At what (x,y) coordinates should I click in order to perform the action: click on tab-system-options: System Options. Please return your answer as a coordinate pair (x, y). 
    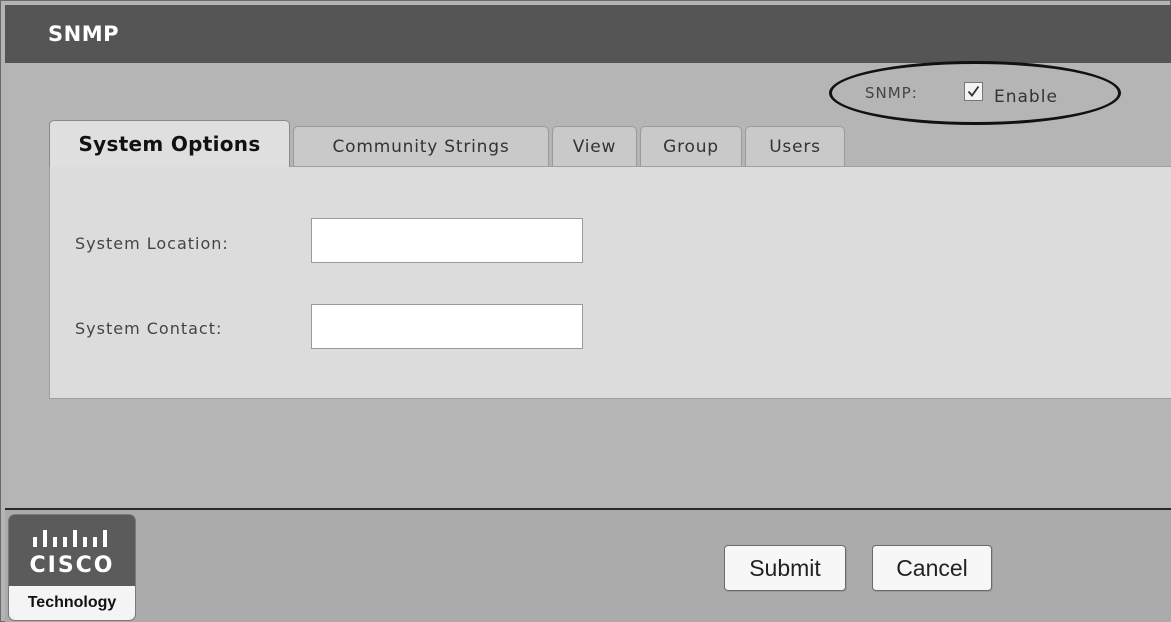
    Looking at the image, I should click on (169, 143).